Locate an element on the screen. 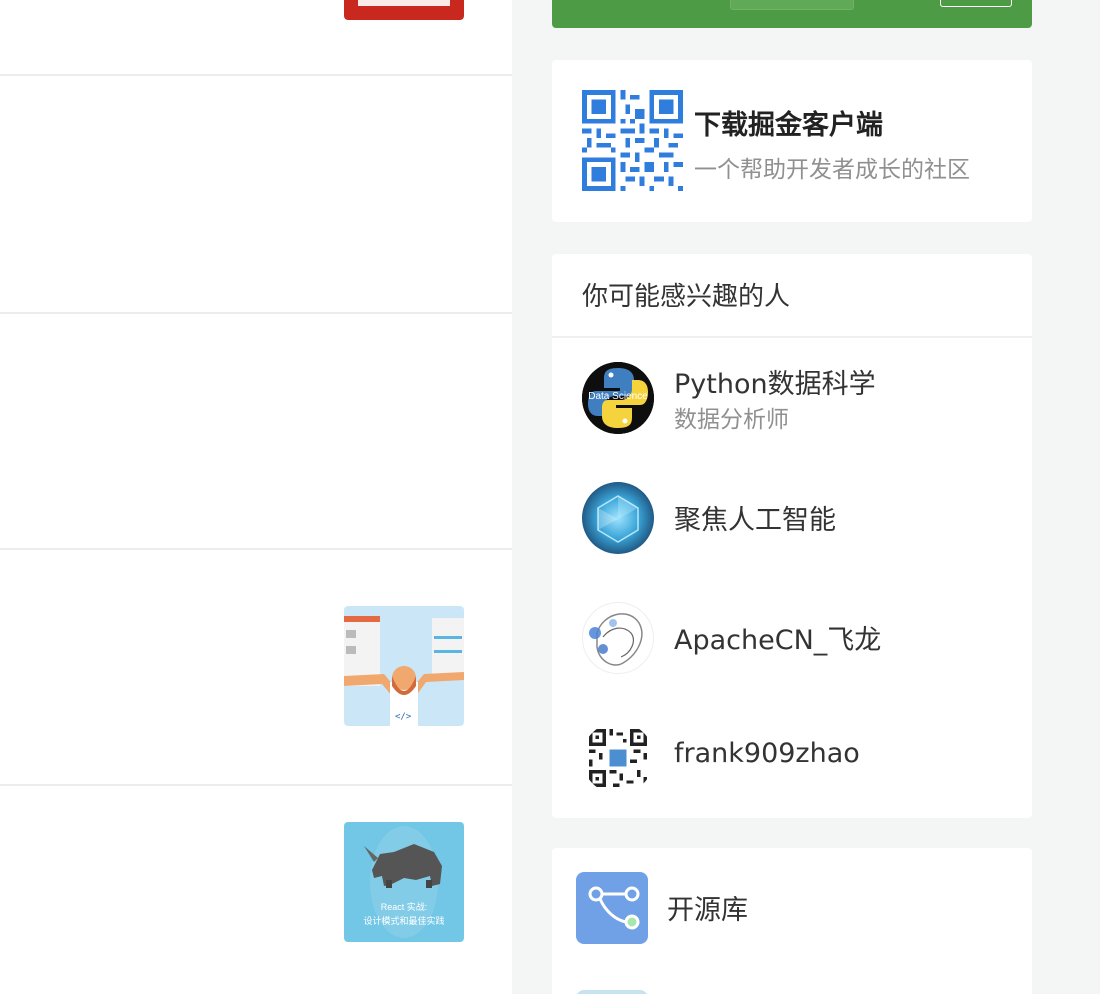 The height and width of the screenshot is (994, 1100). download-app-card: 下载掘金客户端 一个帮助开发者成长的社区 is located at coordinates (792, 141).